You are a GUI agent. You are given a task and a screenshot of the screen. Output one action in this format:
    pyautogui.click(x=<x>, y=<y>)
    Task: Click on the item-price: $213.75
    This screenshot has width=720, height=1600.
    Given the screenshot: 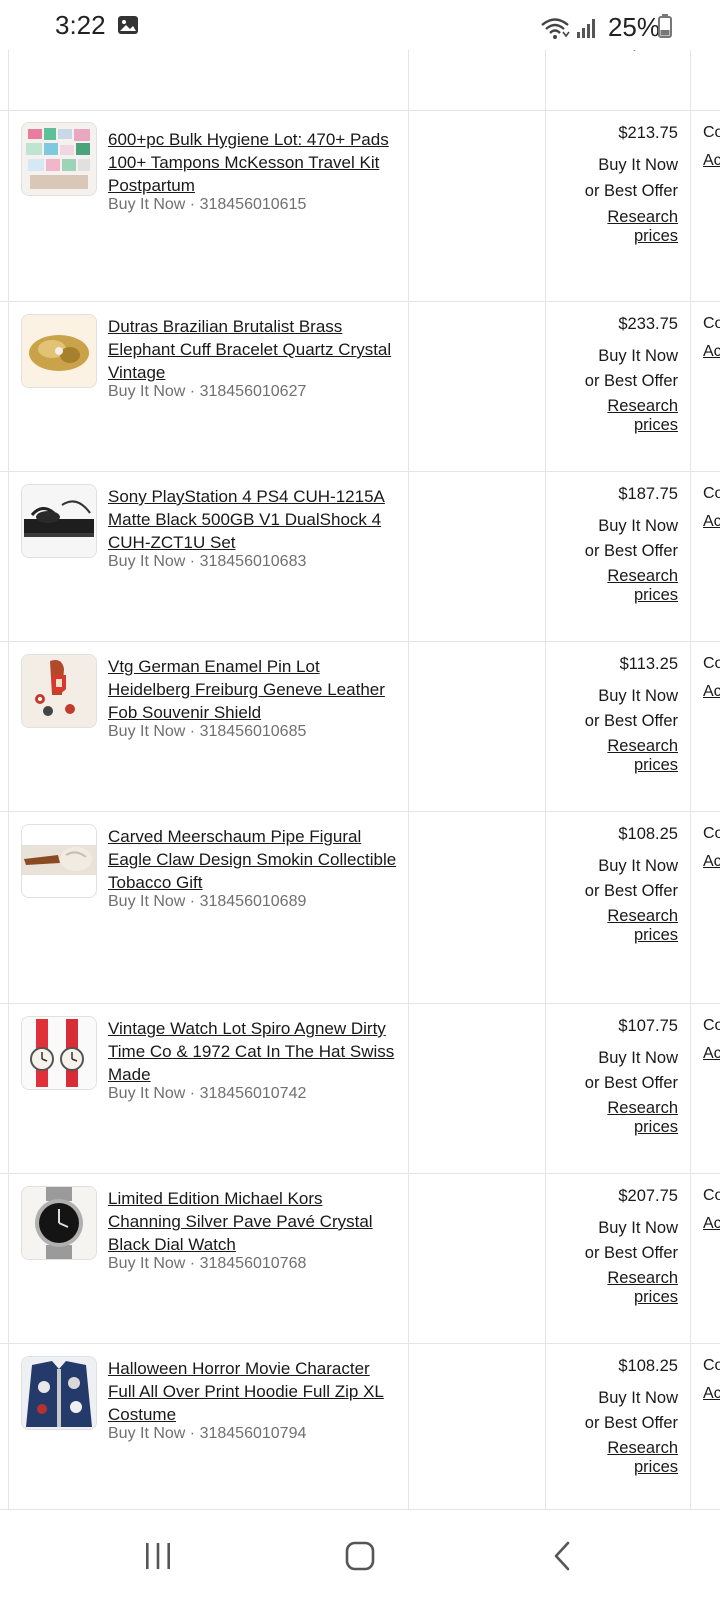 What is the action you would take?
    pyautogui.click(x=648, y=133)
    